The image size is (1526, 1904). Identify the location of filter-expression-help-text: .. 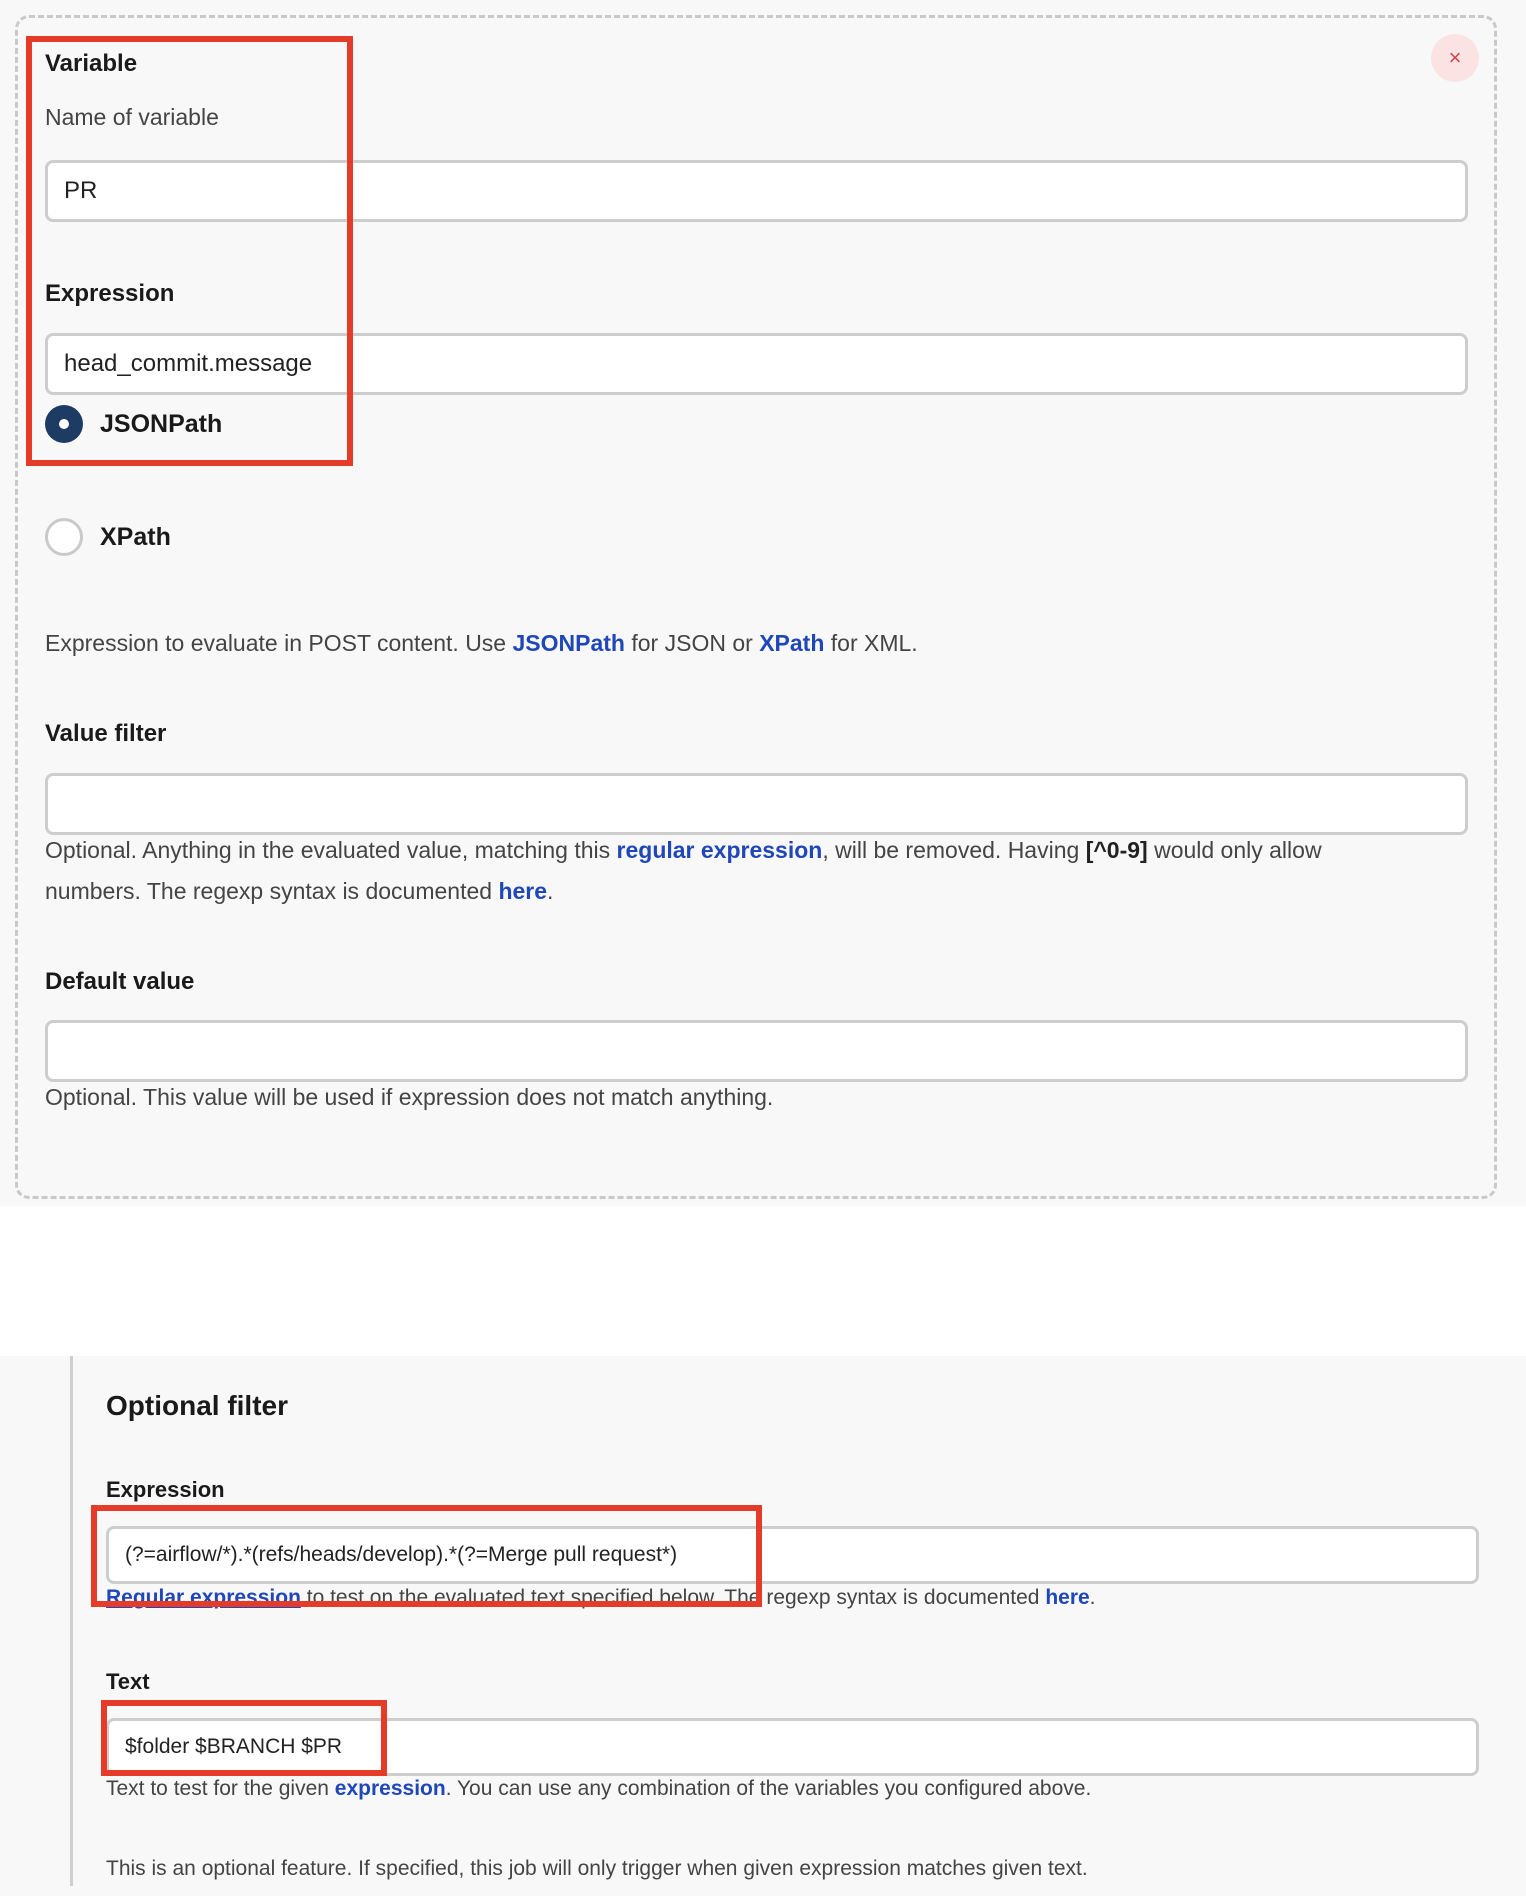
(1092, 1597).